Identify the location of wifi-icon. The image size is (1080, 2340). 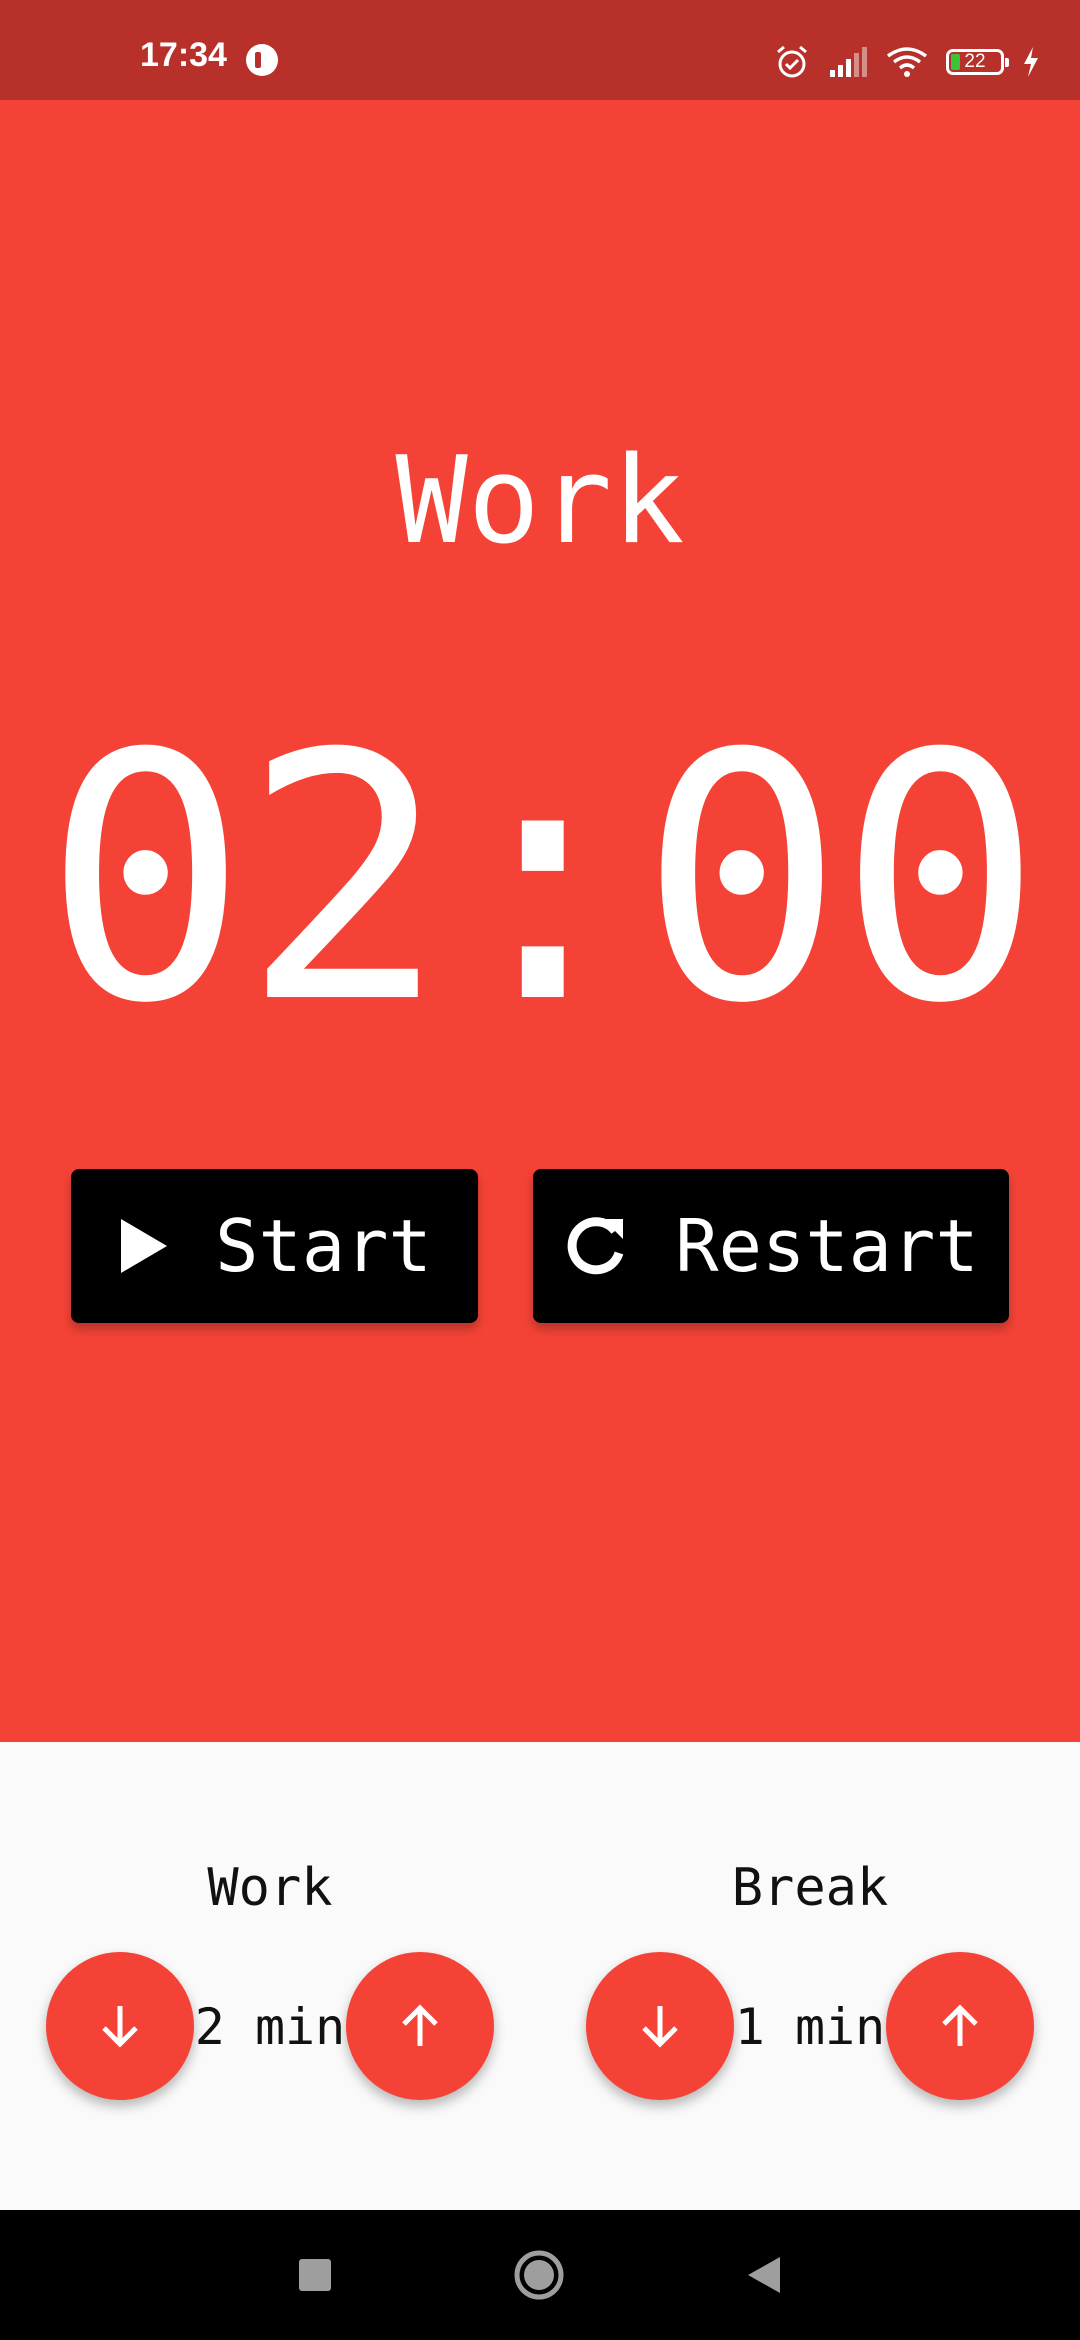
(907, 62).